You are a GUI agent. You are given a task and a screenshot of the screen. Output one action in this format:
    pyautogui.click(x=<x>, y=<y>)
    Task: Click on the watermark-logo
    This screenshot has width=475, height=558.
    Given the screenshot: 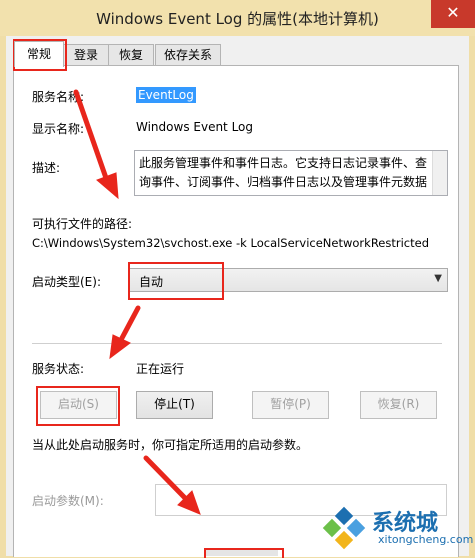 What is the action you would take?
    pyautogui.click(x=344, y=528)
    